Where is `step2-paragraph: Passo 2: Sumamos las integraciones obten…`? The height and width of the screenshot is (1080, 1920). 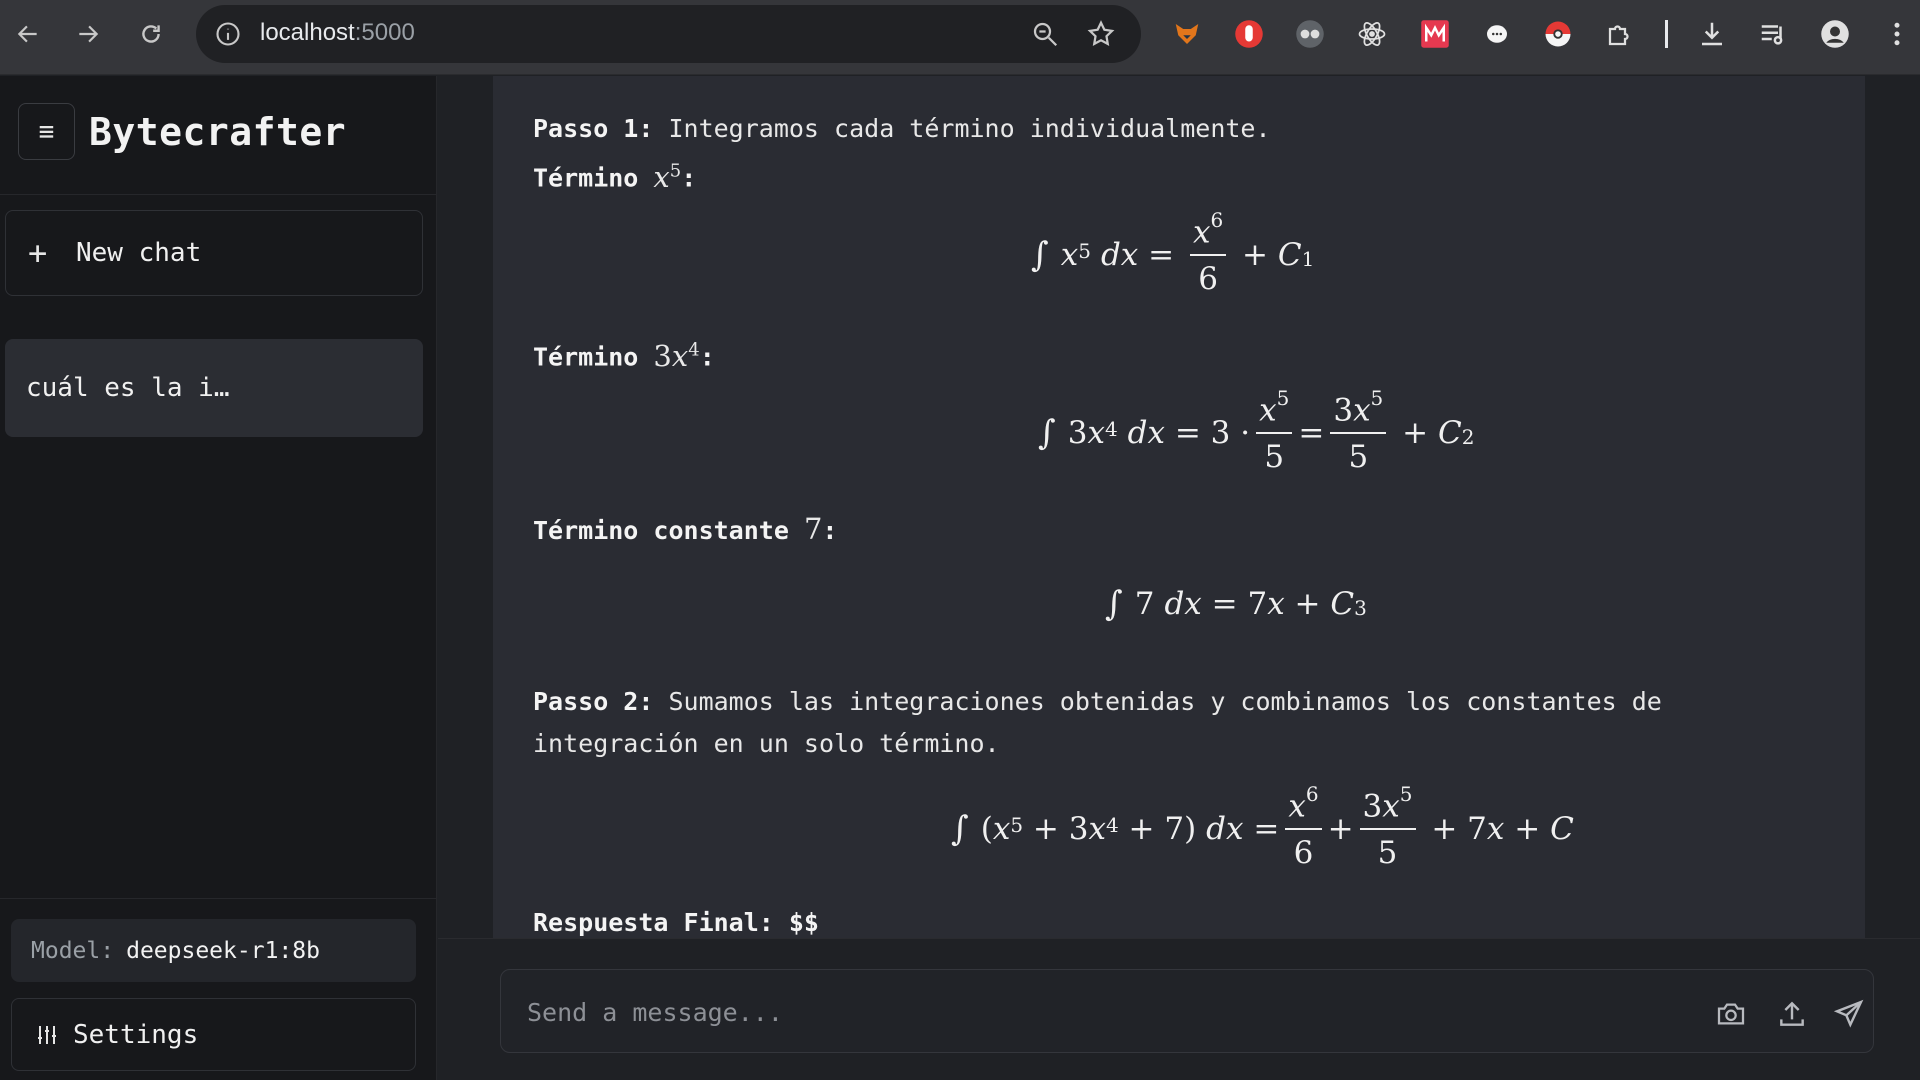
step2-paragraph: Passo 2: Sumamos las integraciones obten… is located at coordinates (1097, 702).